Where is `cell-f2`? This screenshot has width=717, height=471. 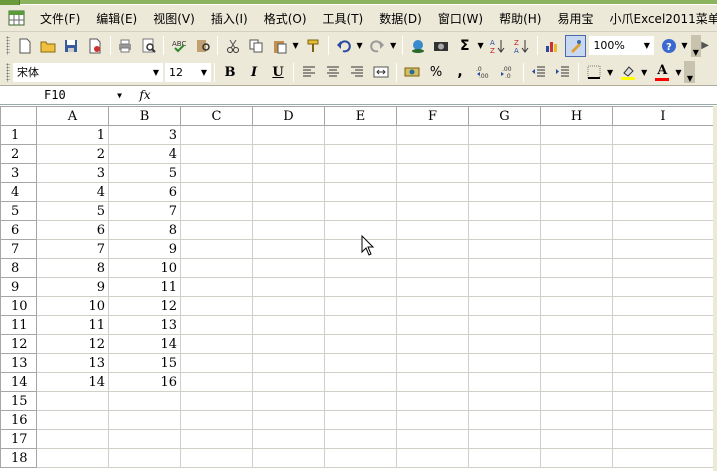 cell-f2 is located at coordinates (432, 154).